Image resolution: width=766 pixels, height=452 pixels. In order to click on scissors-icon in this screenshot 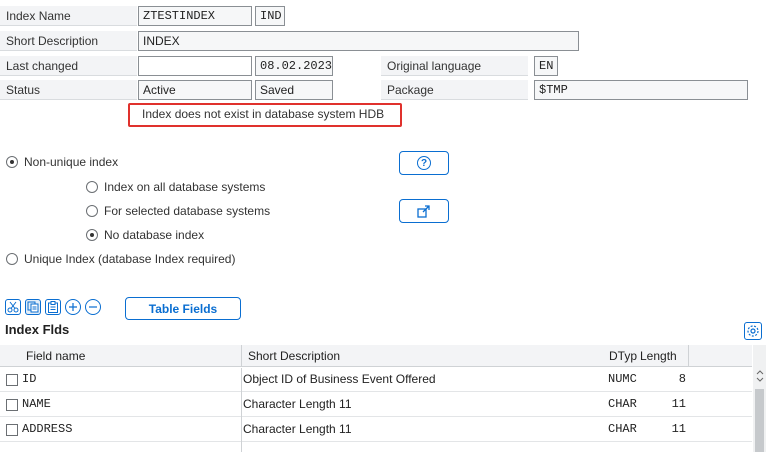, I will do `click(13, 307)`.